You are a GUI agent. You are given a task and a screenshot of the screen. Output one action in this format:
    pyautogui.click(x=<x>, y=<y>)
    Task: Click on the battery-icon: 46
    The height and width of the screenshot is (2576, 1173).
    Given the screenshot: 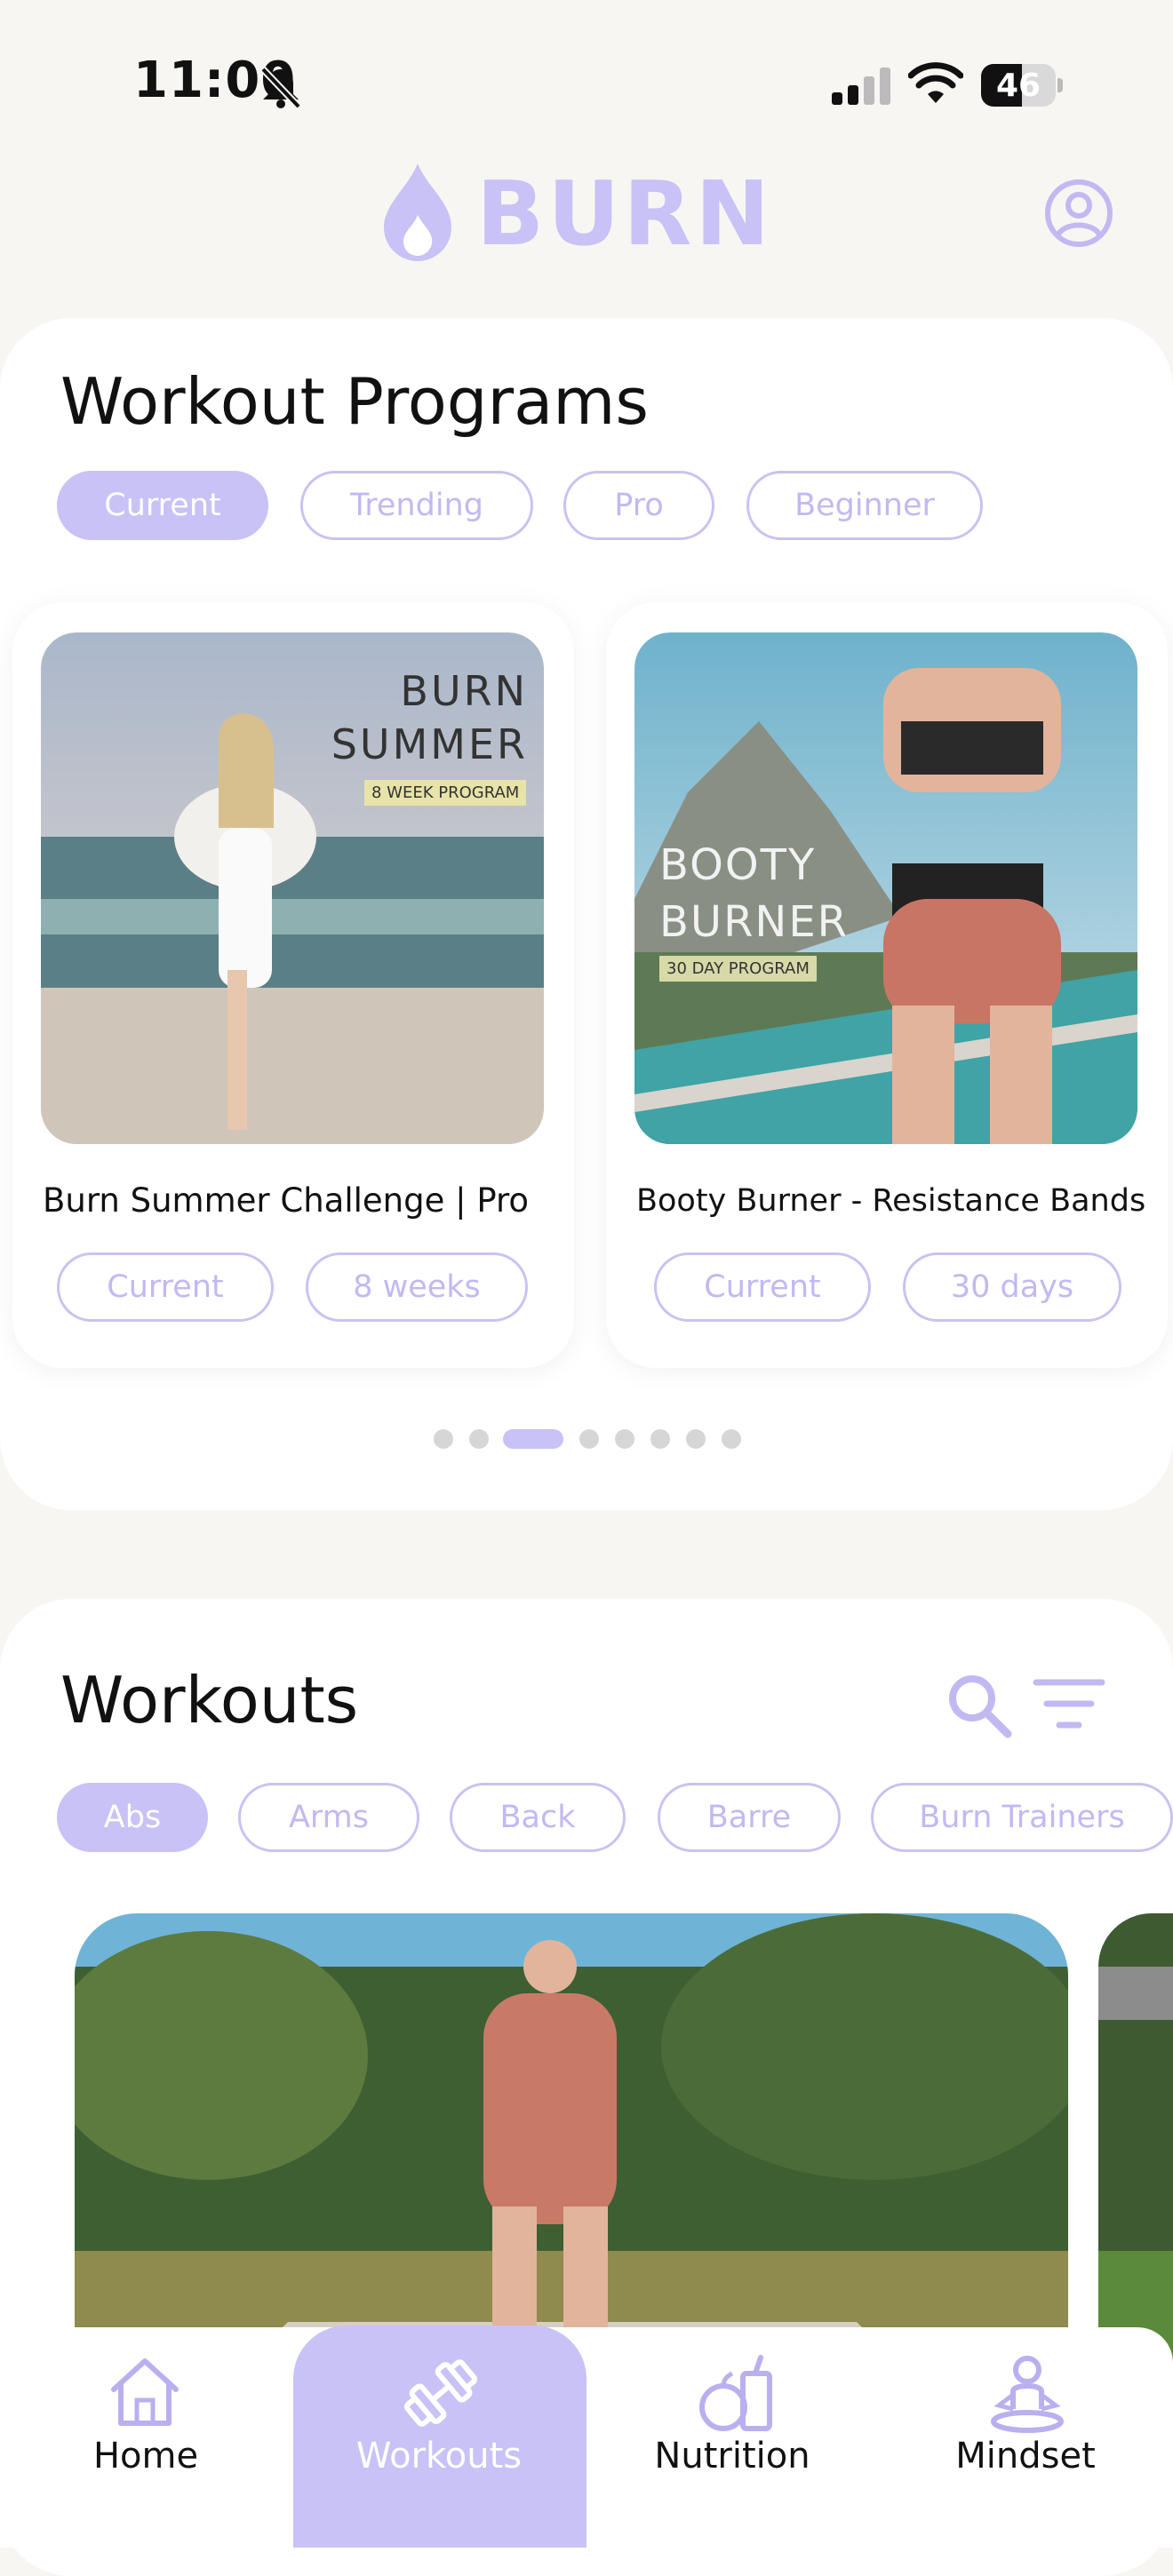 What is the action you would take?
    pyautogui.click(x=1022, y=85)
    